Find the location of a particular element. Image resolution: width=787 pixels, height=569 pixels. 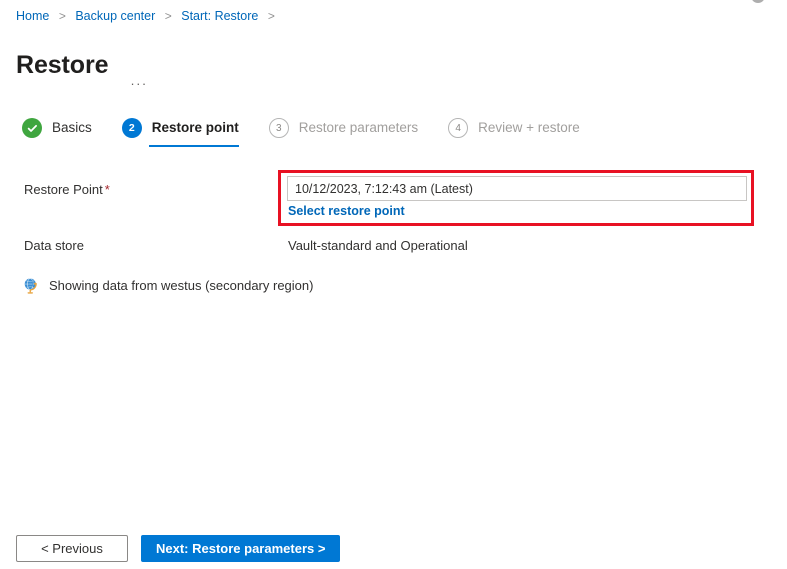

restore-point-label: Restore Point * is located at coordinates (67, 190).